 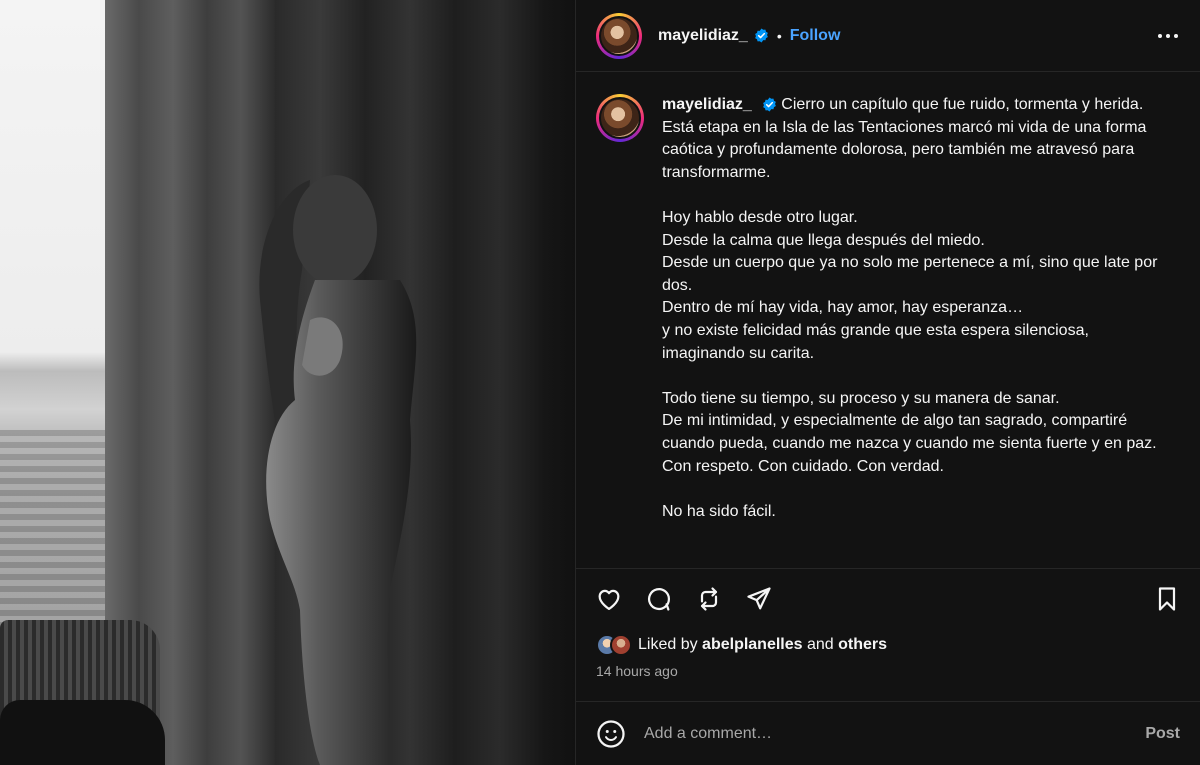 I want to click on follow-button: Follow, so click(x=815, y=36).